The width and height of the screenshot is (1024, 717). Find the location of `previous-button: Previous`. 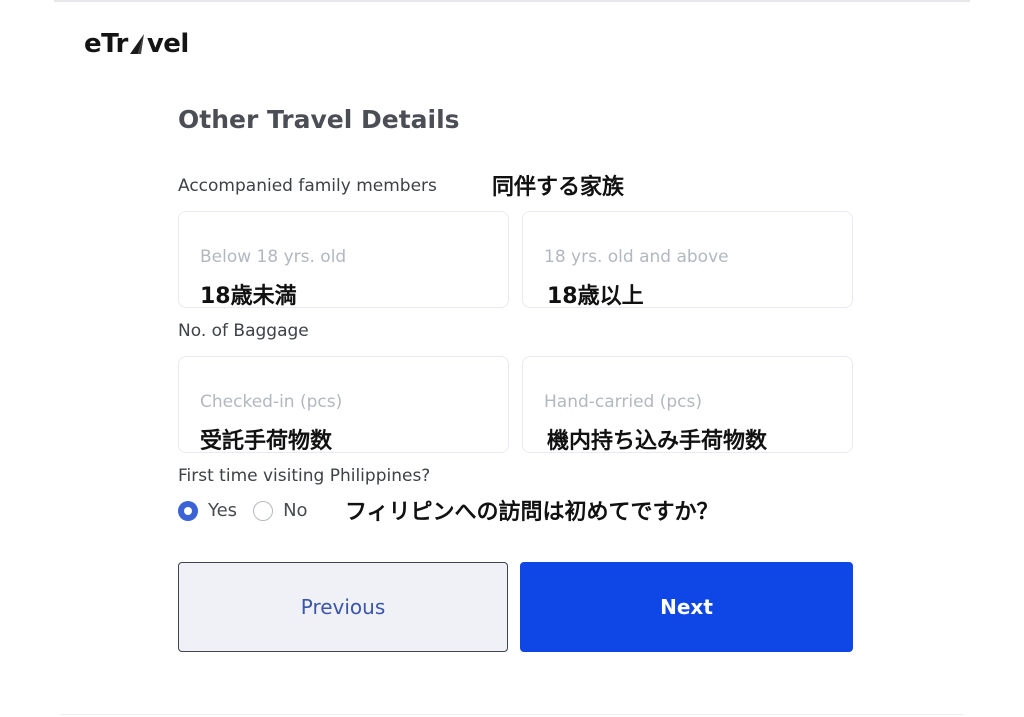

previous-button: Previous is located at coordinates (343, 607).